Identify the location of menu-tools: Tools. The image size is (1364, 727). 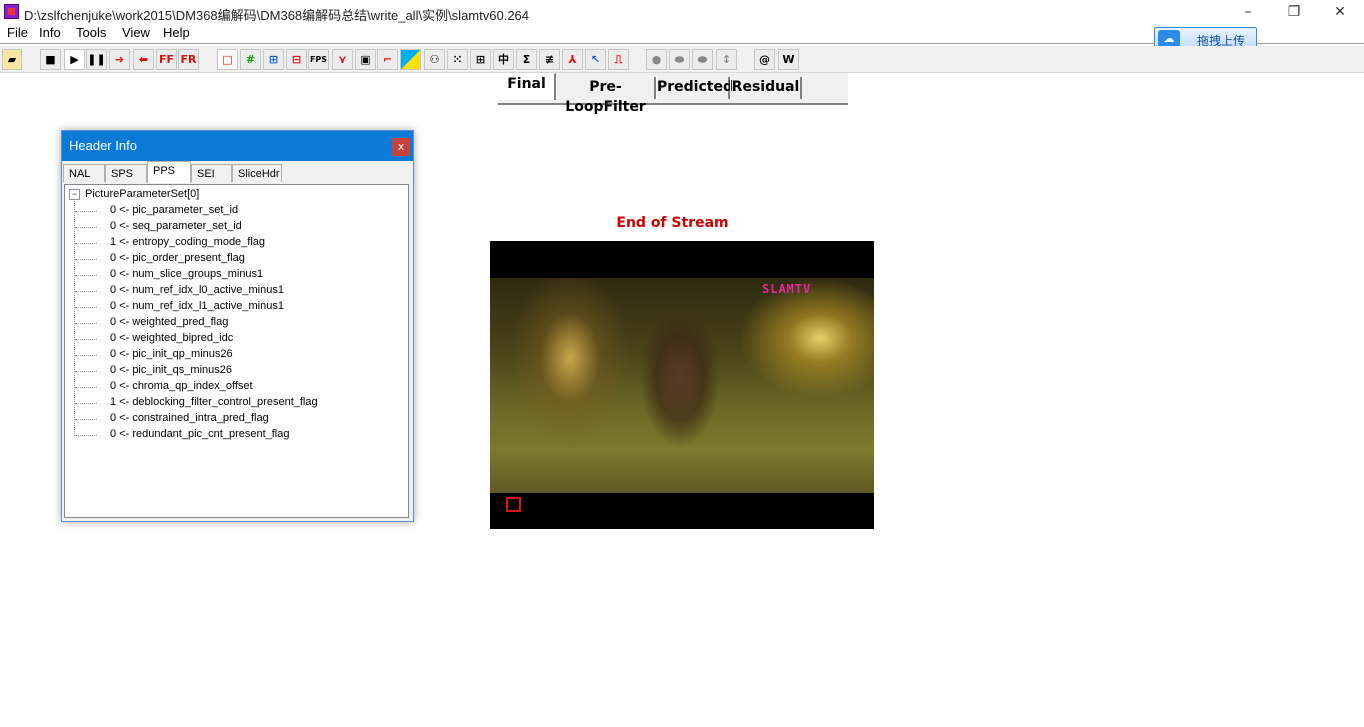
(91, 32).